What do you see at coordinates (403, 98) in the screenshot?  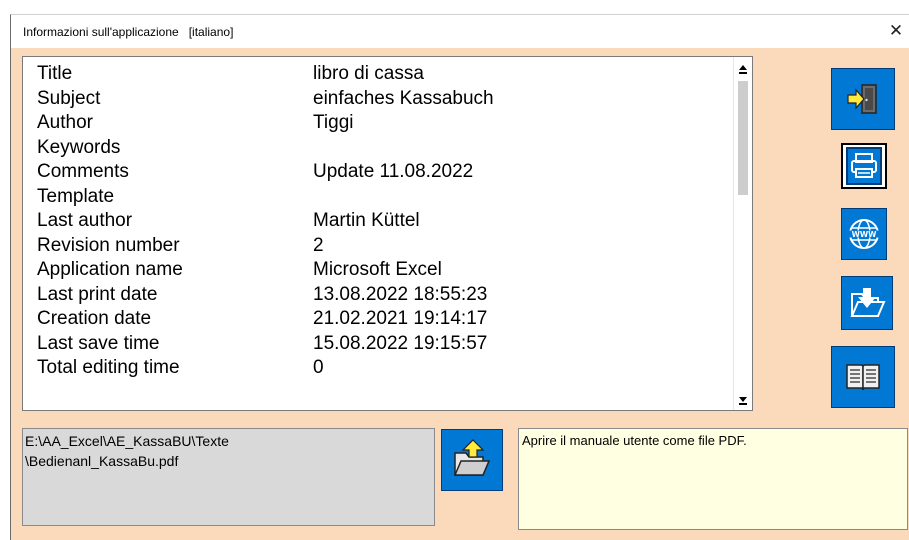 I see `property-value: einfaches Kassabuch` at bounding box center [403, 98].